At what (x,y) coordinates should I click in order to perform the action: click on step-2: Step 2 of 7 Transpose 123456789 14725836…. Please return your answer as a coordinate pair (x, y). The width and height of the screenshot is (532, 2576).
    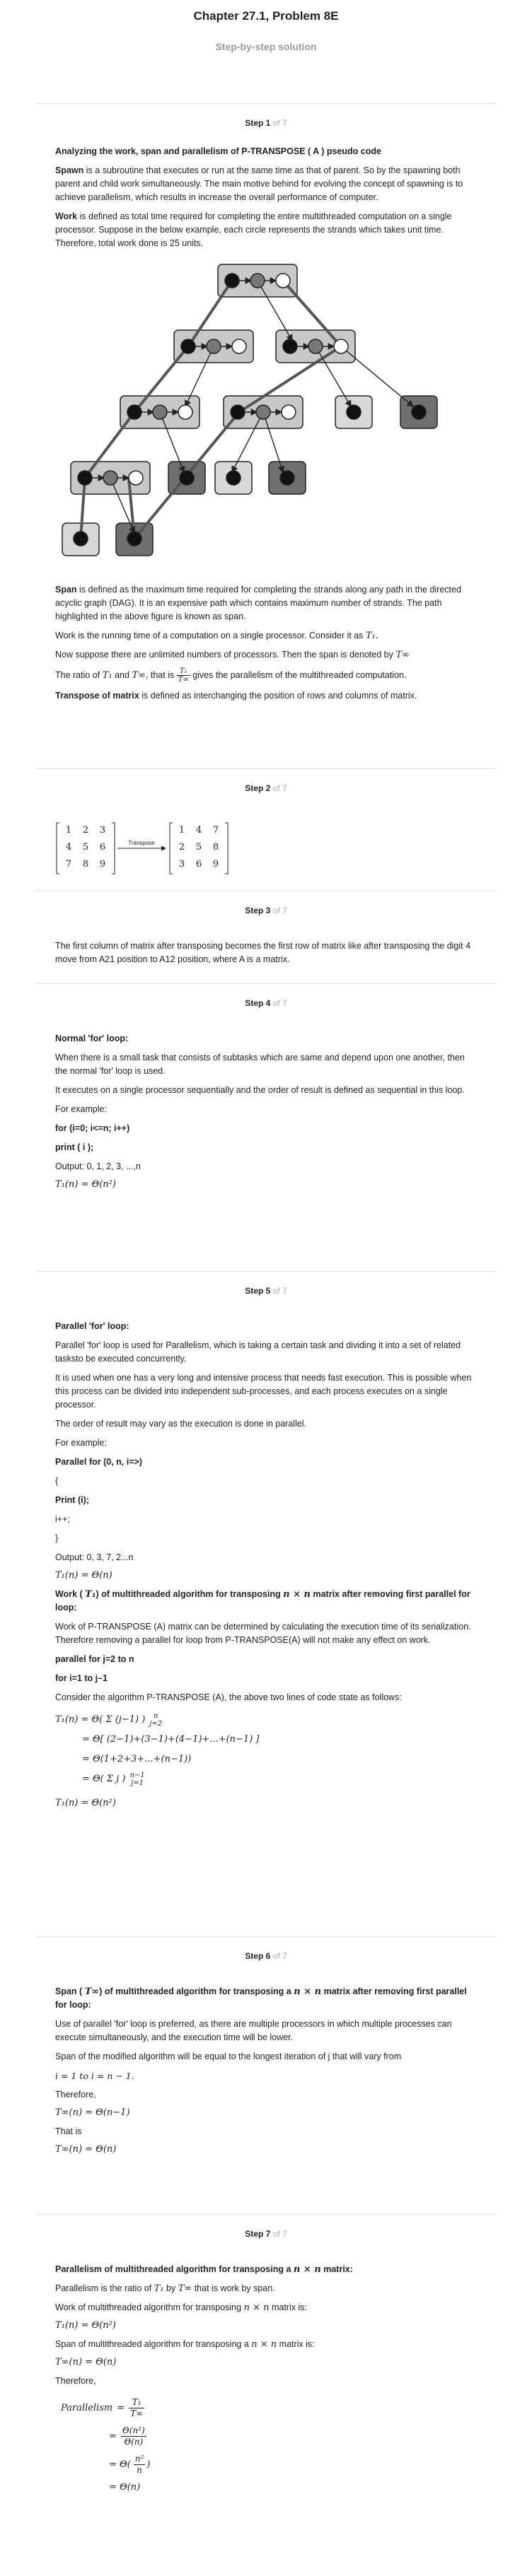
    Looking at the image, I should click on (266, 830).